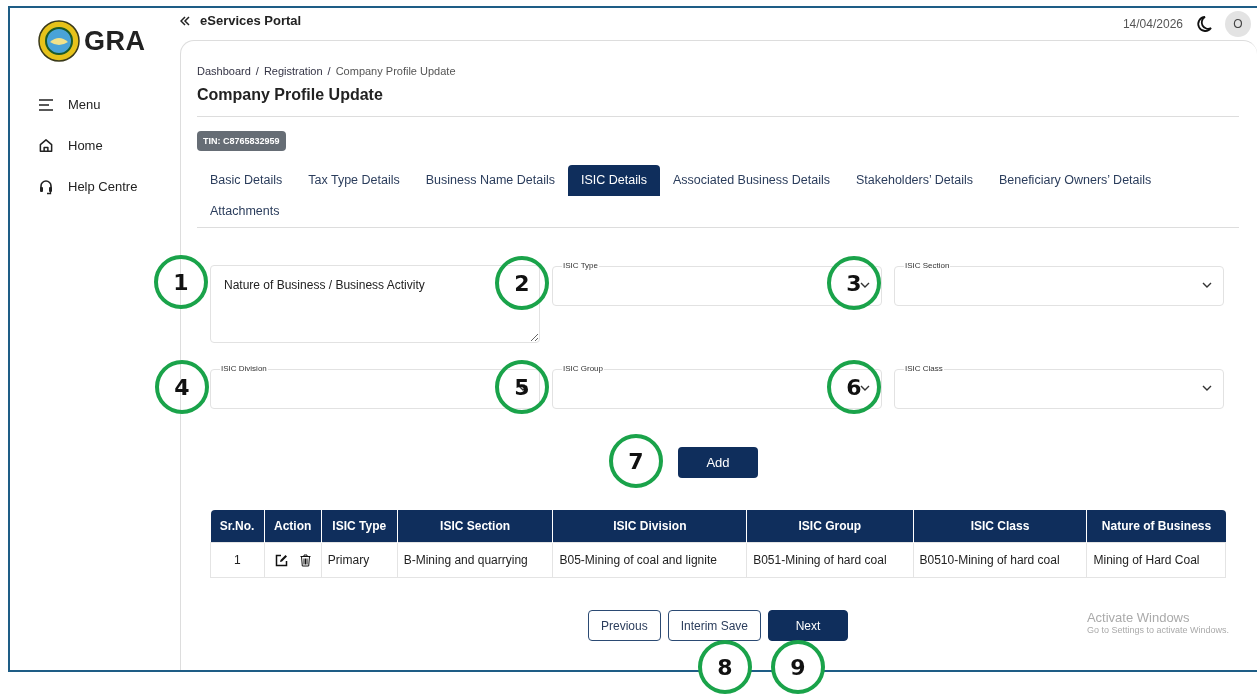  What do you see at coordinates (854, 387) in the screenshot?
I see `annotation-marker: 6` at bounding box center [854, 387].